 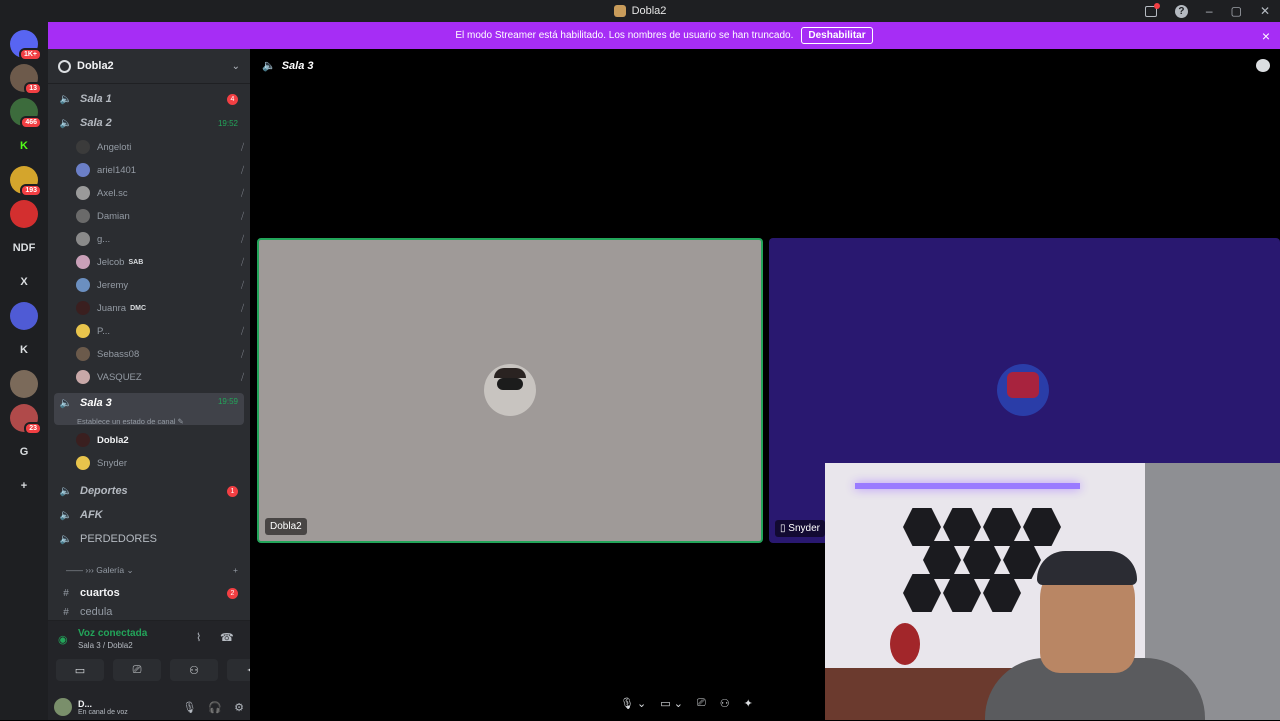 I want to click on voice-user: Sebass08 ⧸, so click(x=160, y=354).